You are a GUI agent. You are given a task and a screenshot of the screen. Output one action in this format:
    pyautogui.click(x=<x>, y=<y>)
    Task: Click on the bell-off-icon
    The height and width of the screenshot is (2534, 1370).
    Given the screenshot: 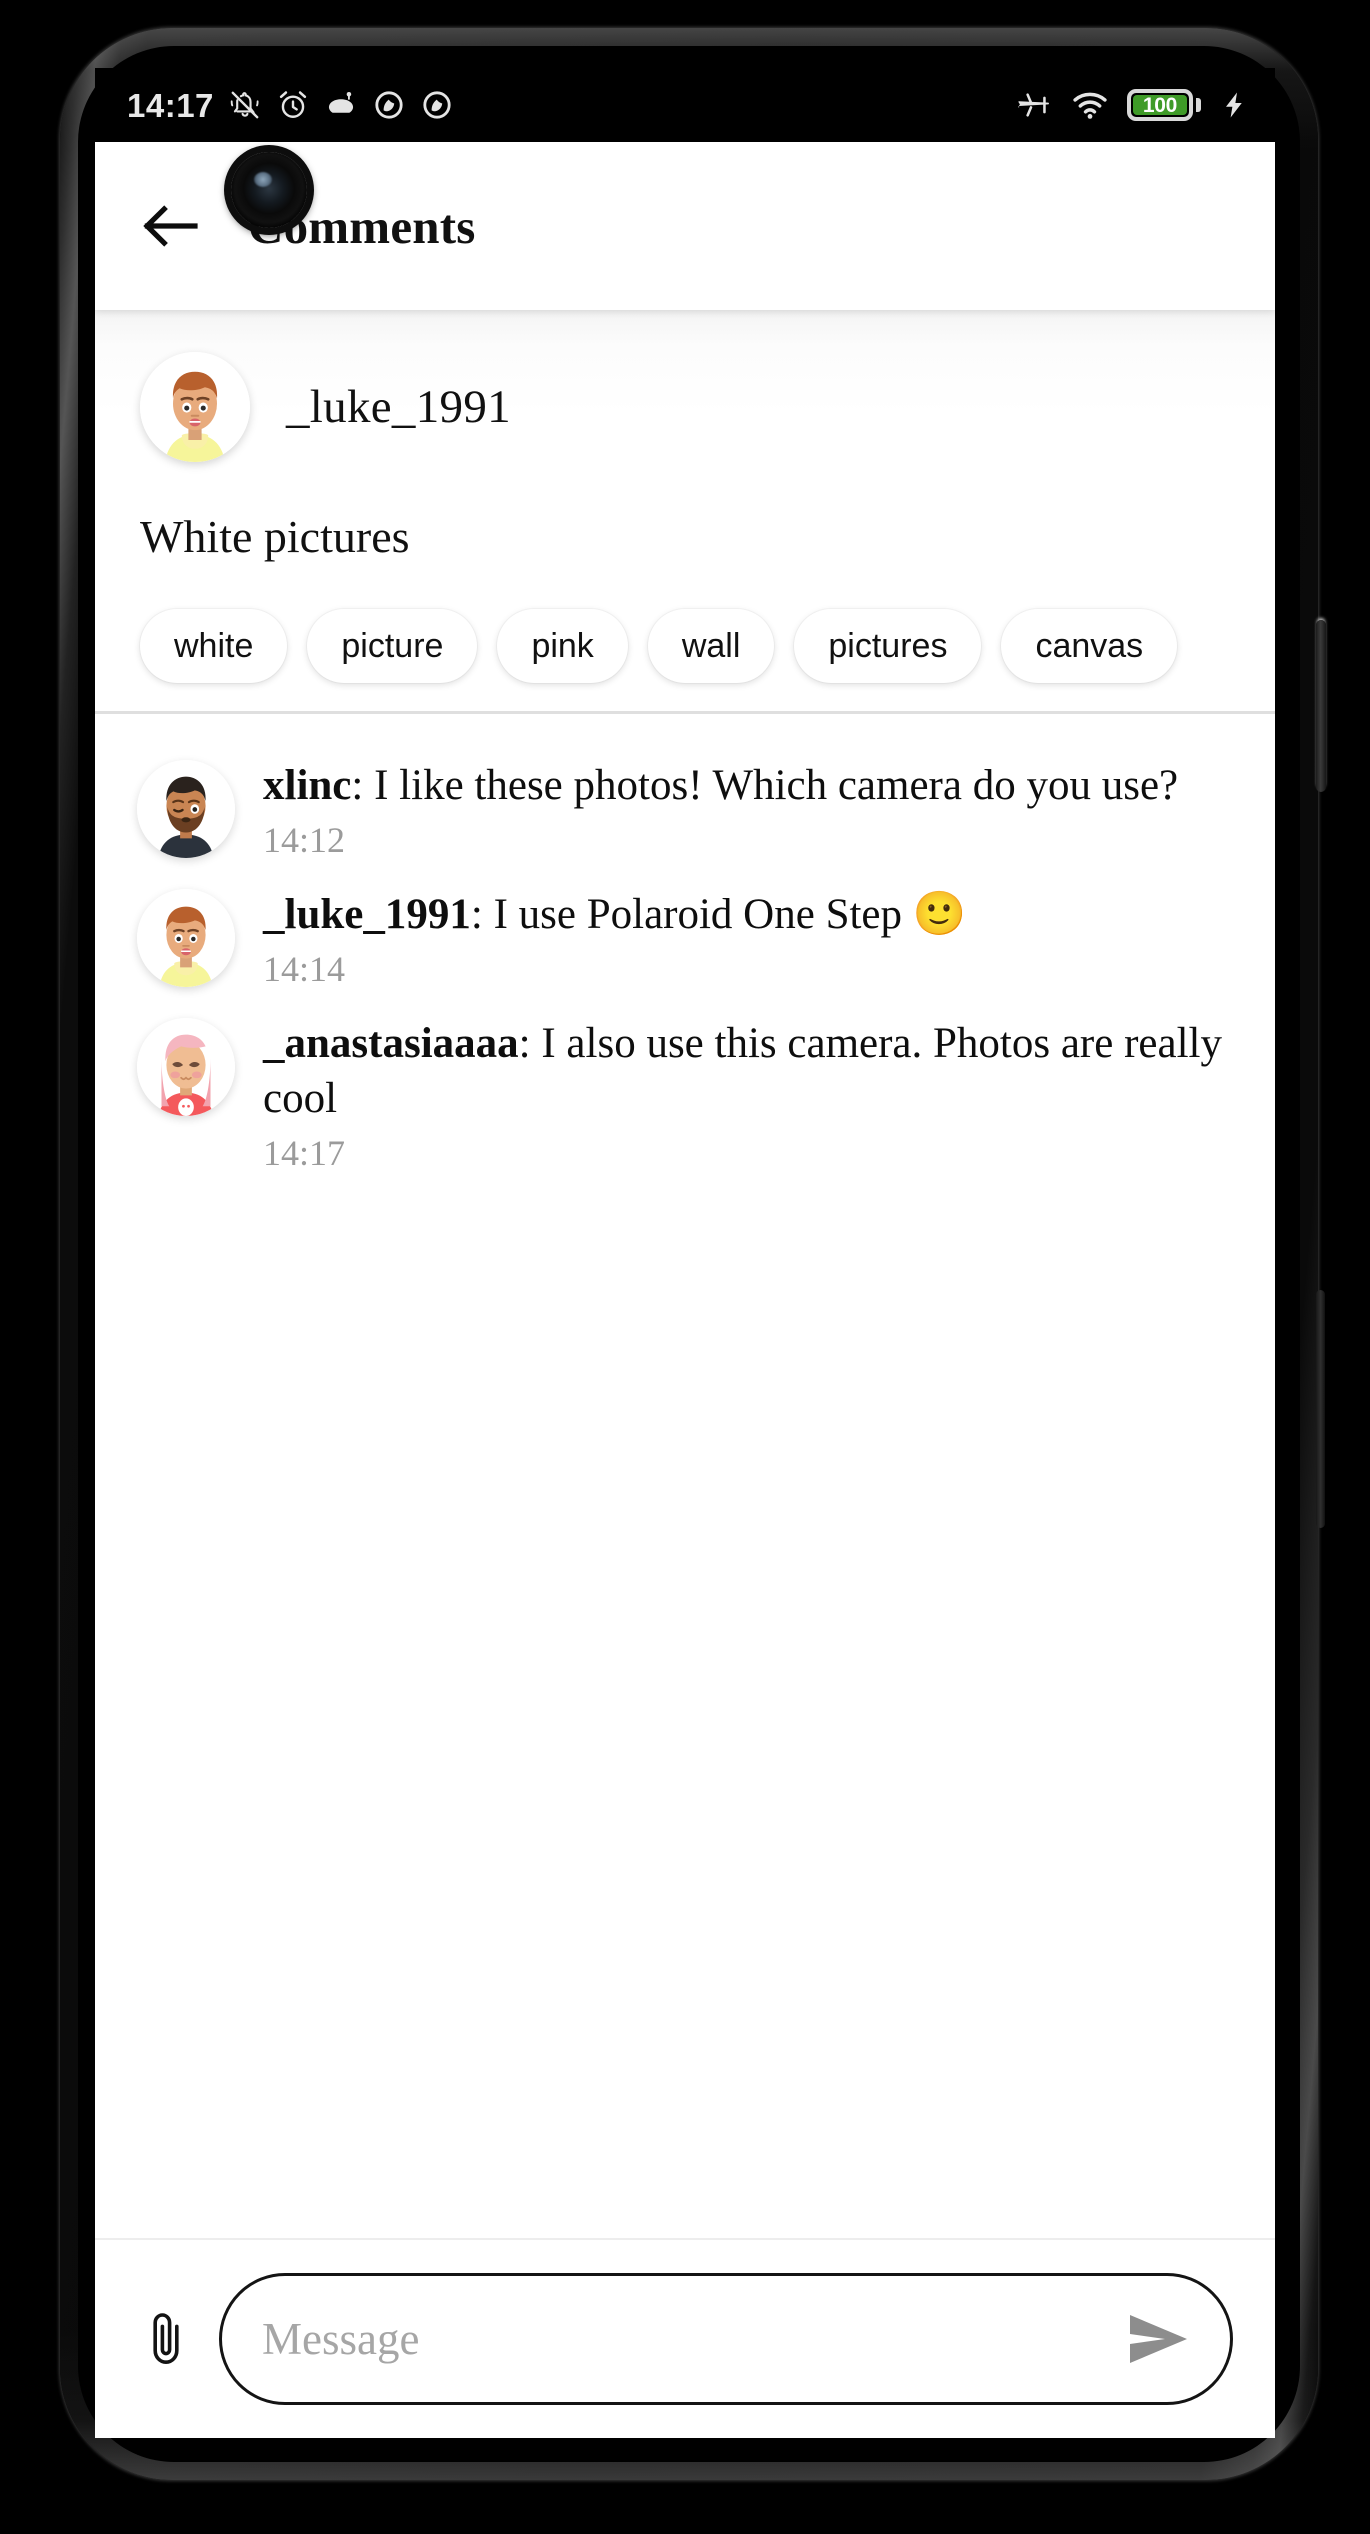 What is the action you would take?
    pyautogui.click(x=244, y=105)
    